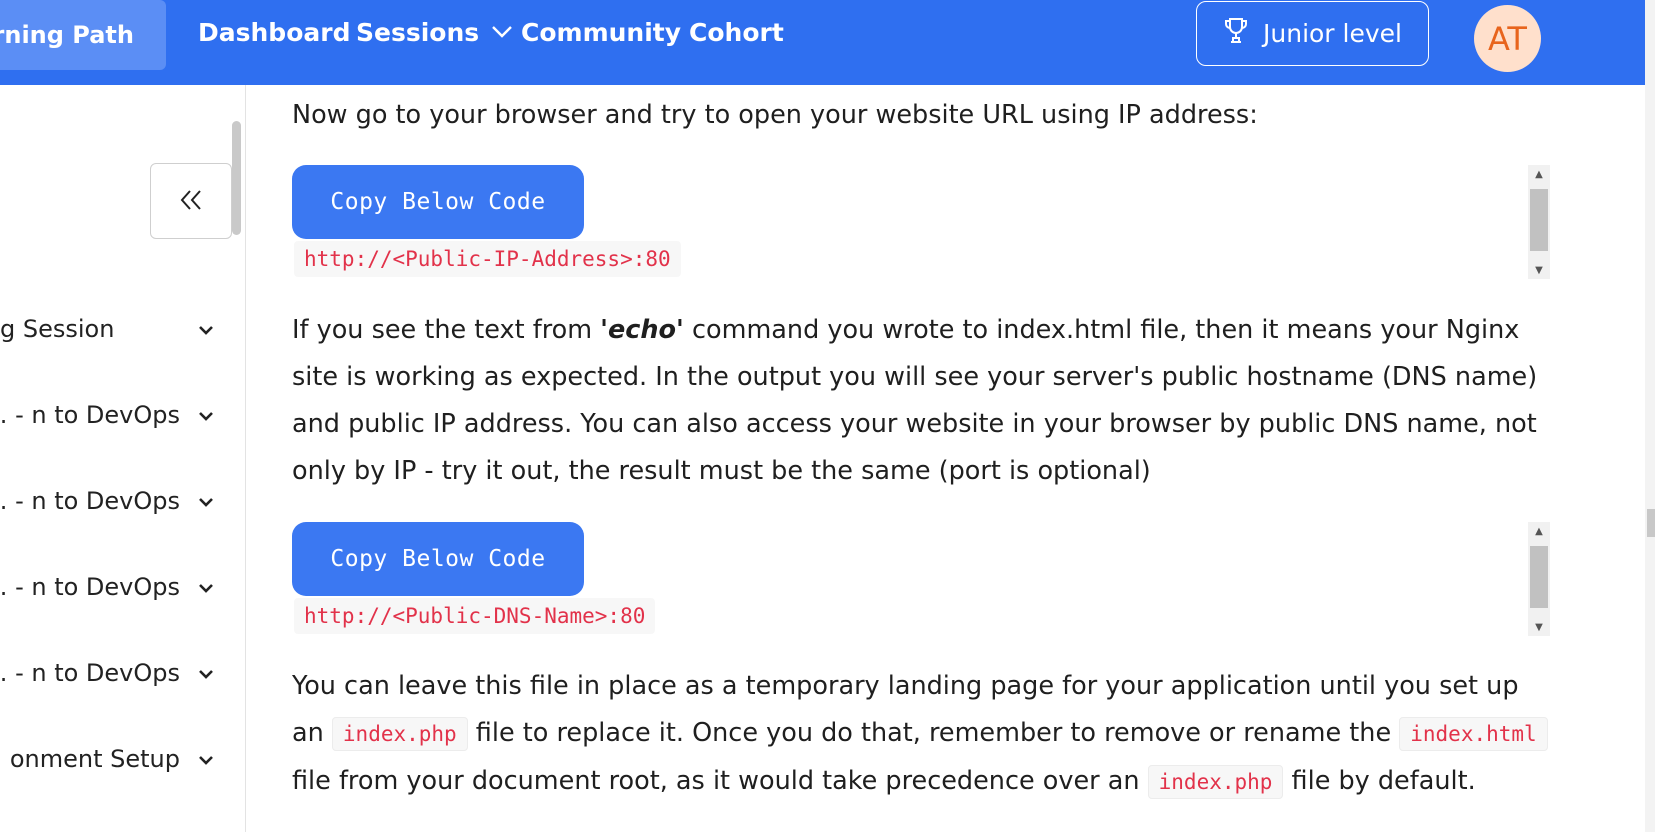 The image size is (1655, 832). I want to click on paragraph-text: file by default., so click(1379, 781).